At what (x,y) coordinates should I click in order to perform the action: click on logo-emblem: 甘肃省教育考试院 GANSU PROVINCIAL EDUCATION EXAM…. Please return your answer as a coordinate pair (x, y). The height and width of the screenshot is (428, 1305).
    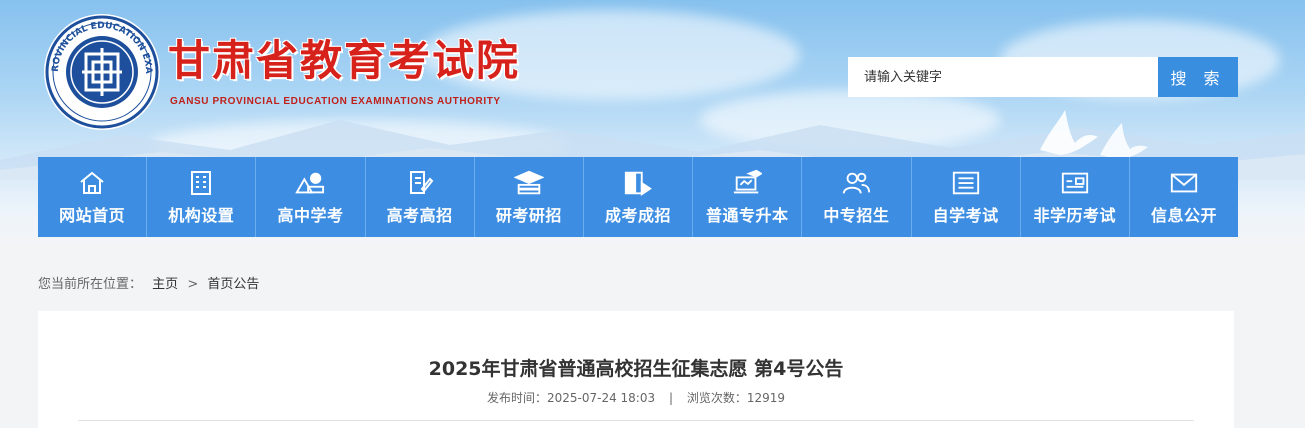
    Looking at the image, I should click on (99, 67).